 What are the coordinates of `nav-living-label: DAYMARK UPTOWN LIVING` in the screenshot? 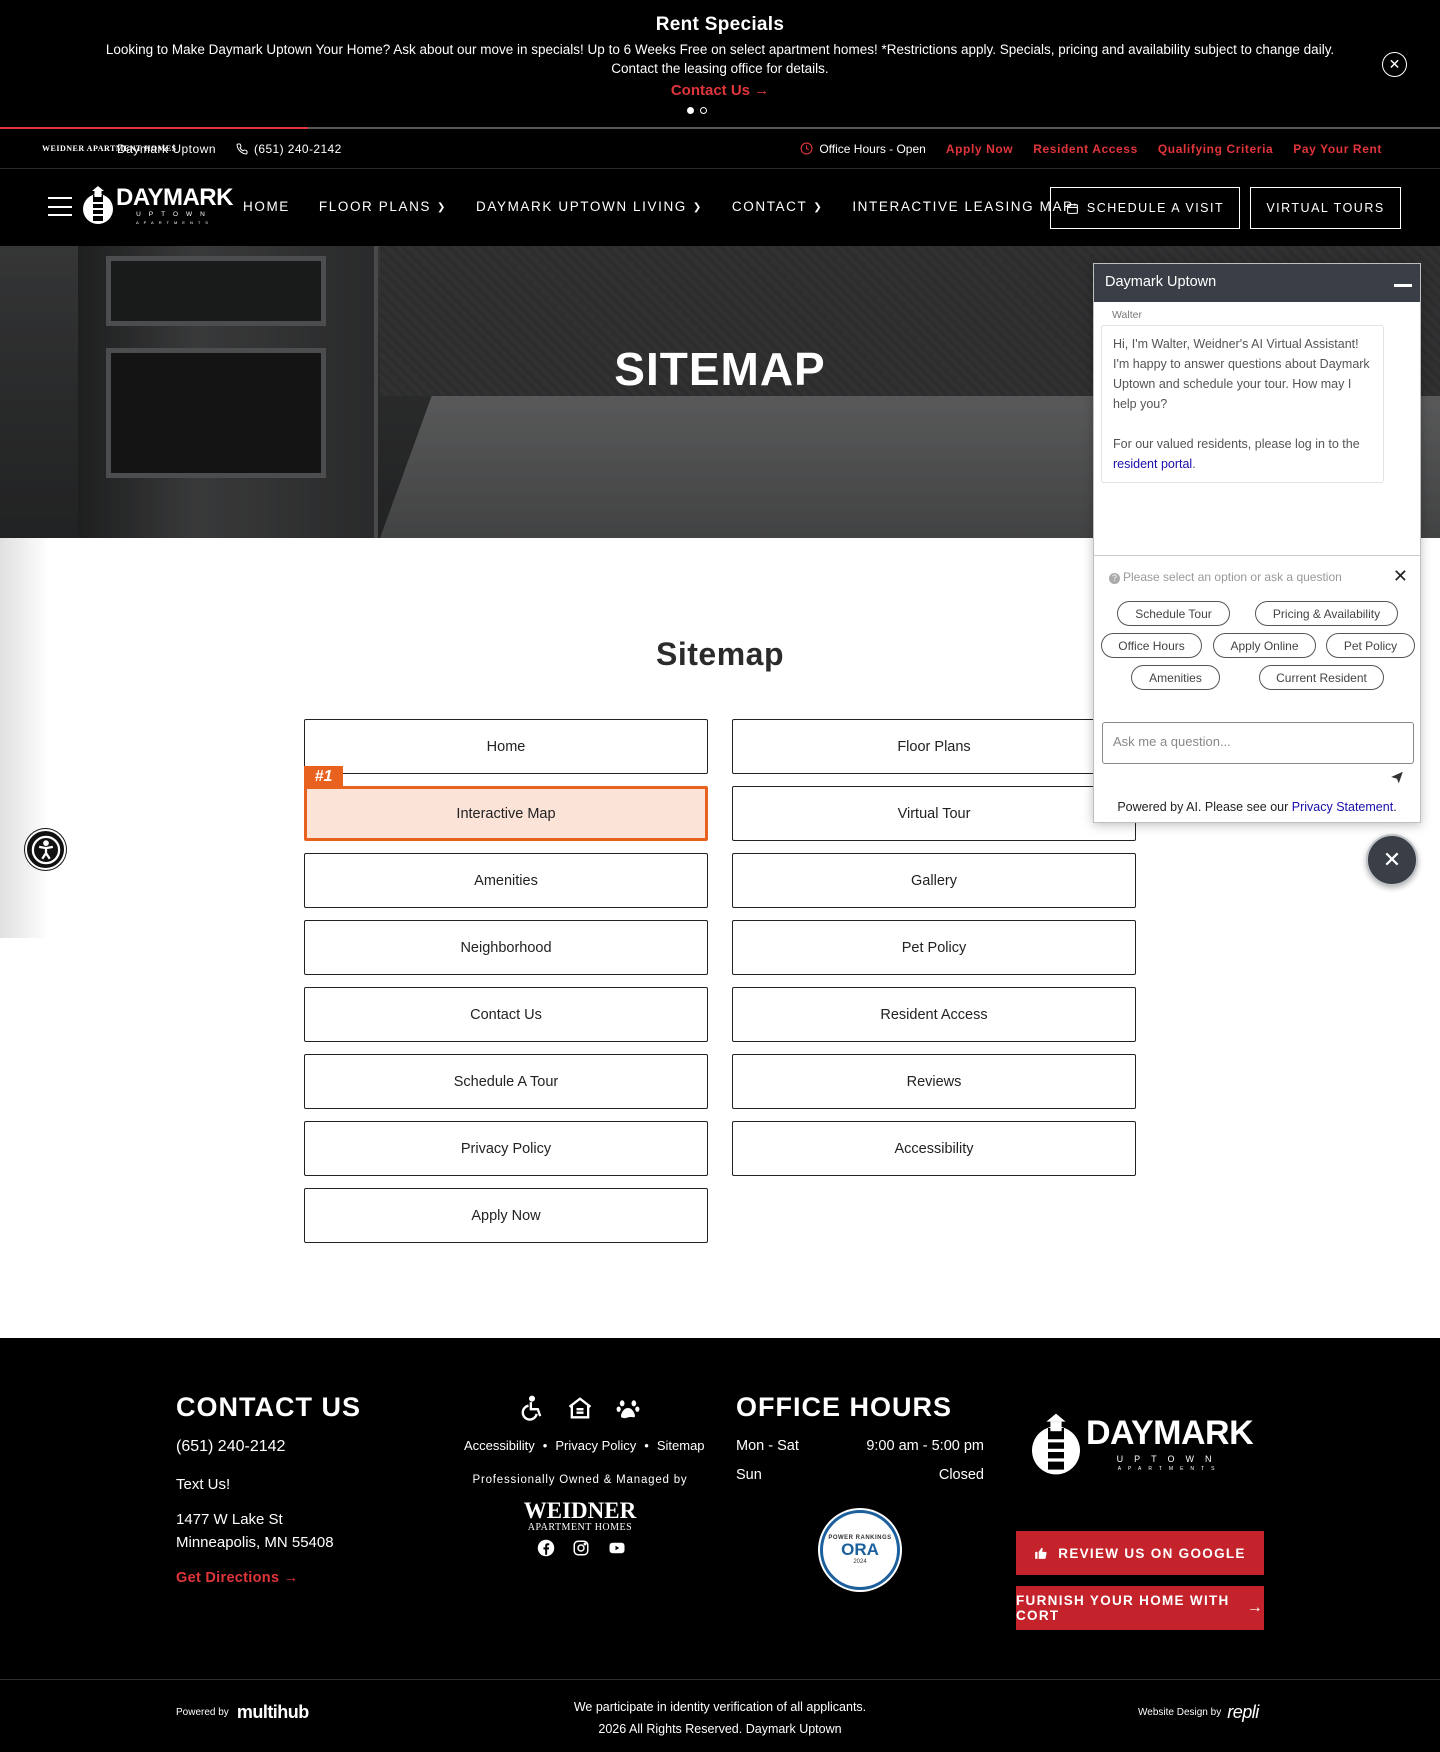 It's located at (581, 206).